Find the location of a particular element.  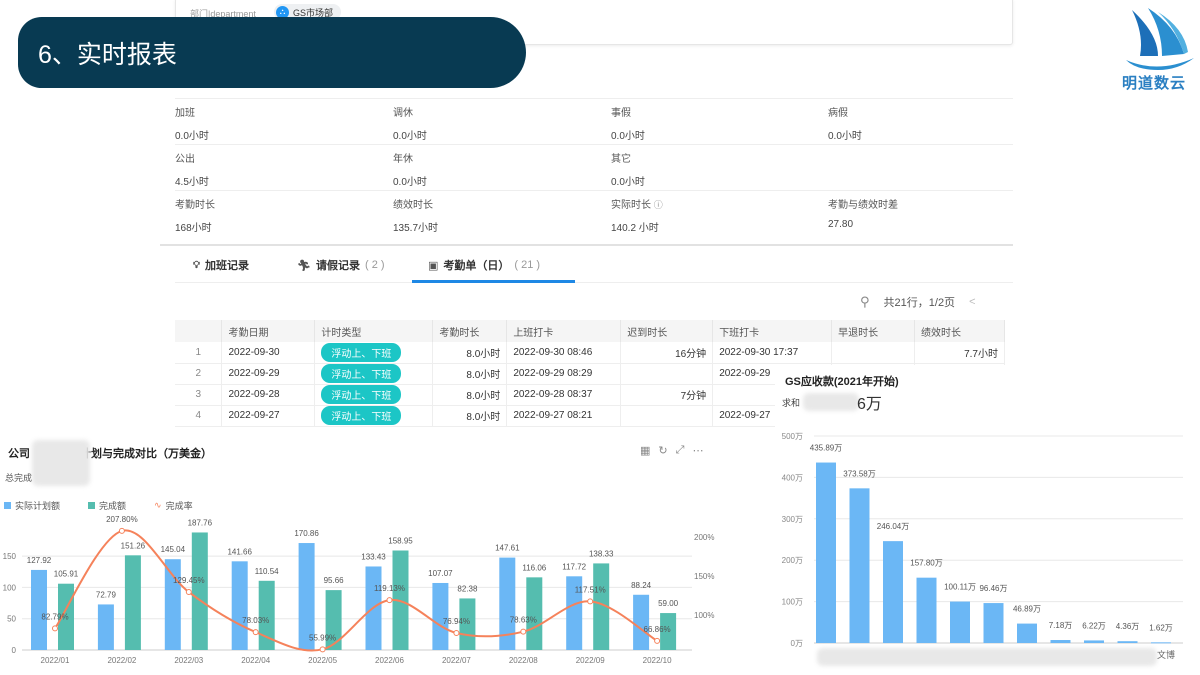

stat-label: 加班 is located at coordinates (185, 113).